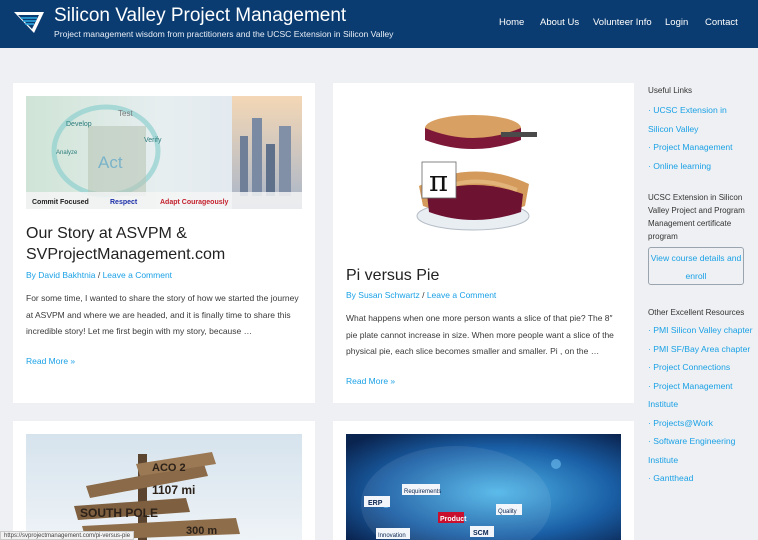  Describe the element at coordinates (701, 119) in the screenshot. I see `sidebar-link-ucsc-extension: · UCSC Extension in Silicon Valley` at that location.